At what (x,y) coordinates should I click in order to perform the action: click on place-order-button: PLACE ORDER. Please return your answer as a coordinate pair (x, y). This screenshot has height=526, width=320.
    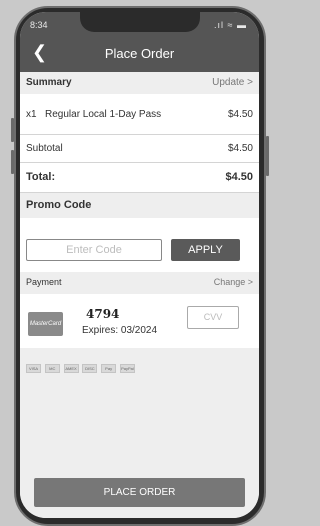
    Looking at the image, I should click on (139, 492).